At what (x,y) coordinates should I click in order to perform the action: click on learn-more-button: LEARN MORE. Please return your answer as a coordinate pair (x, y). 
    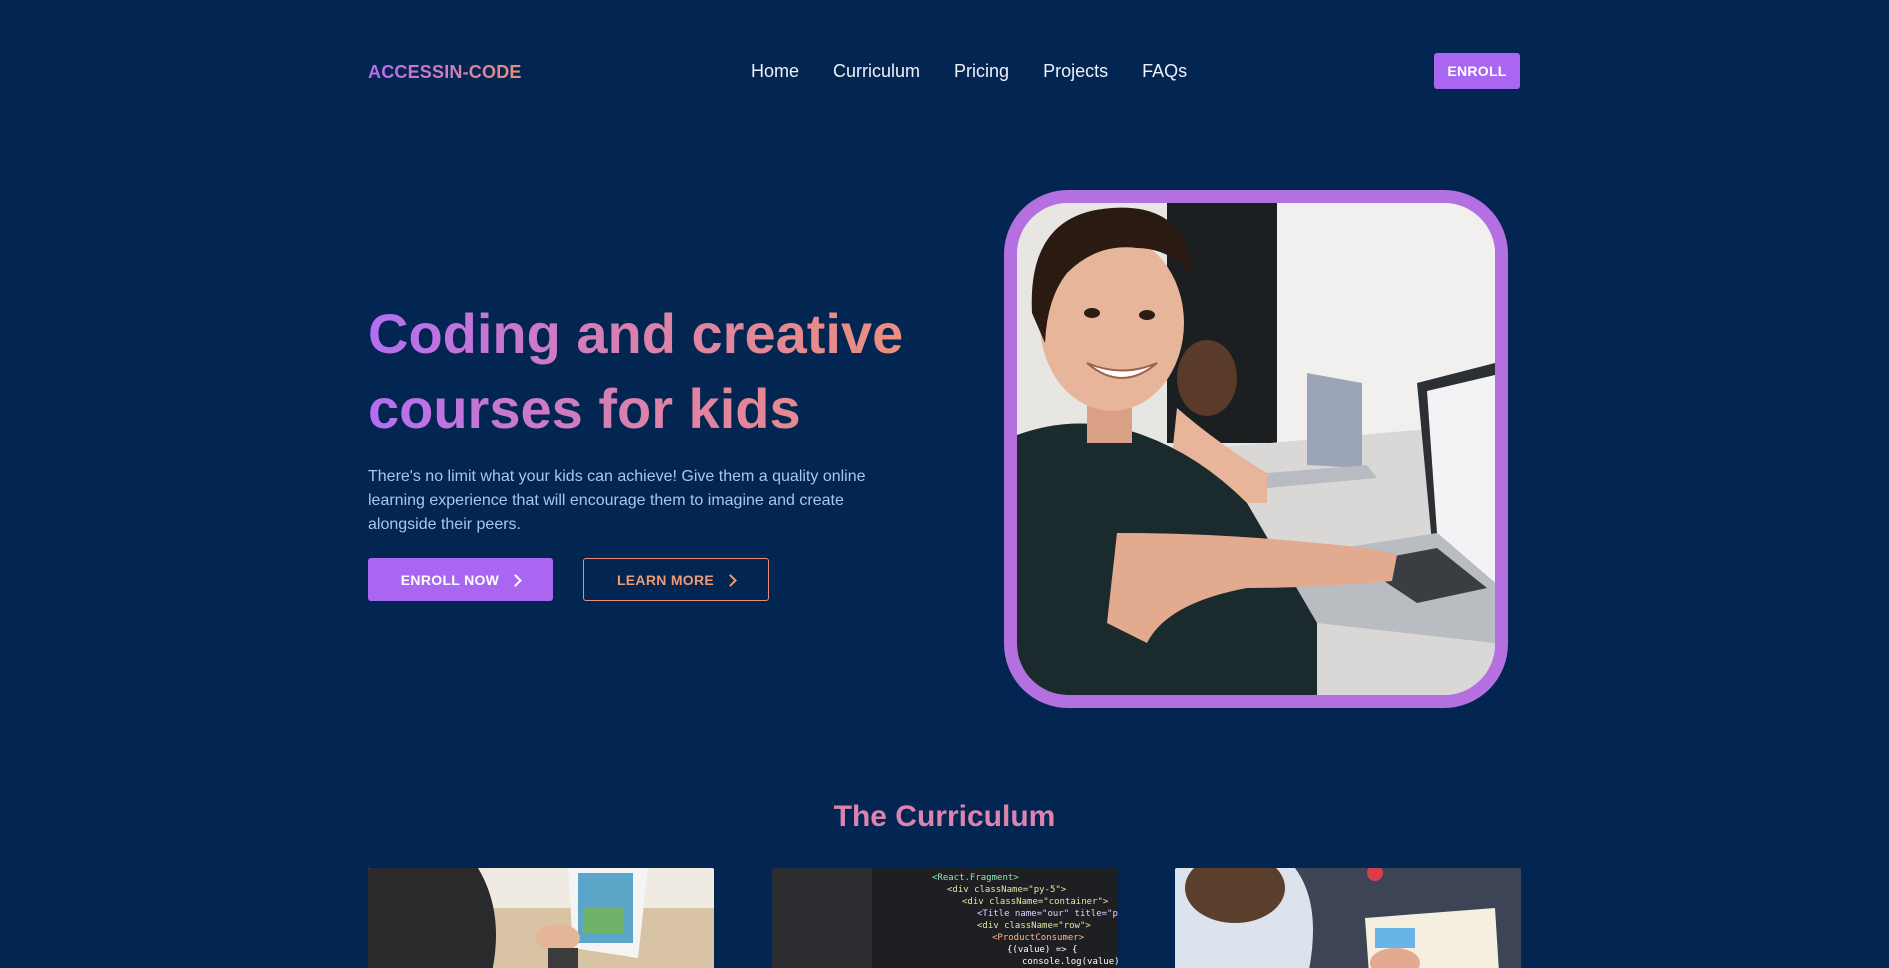
    Looking at the image, I should click on (676, 579).